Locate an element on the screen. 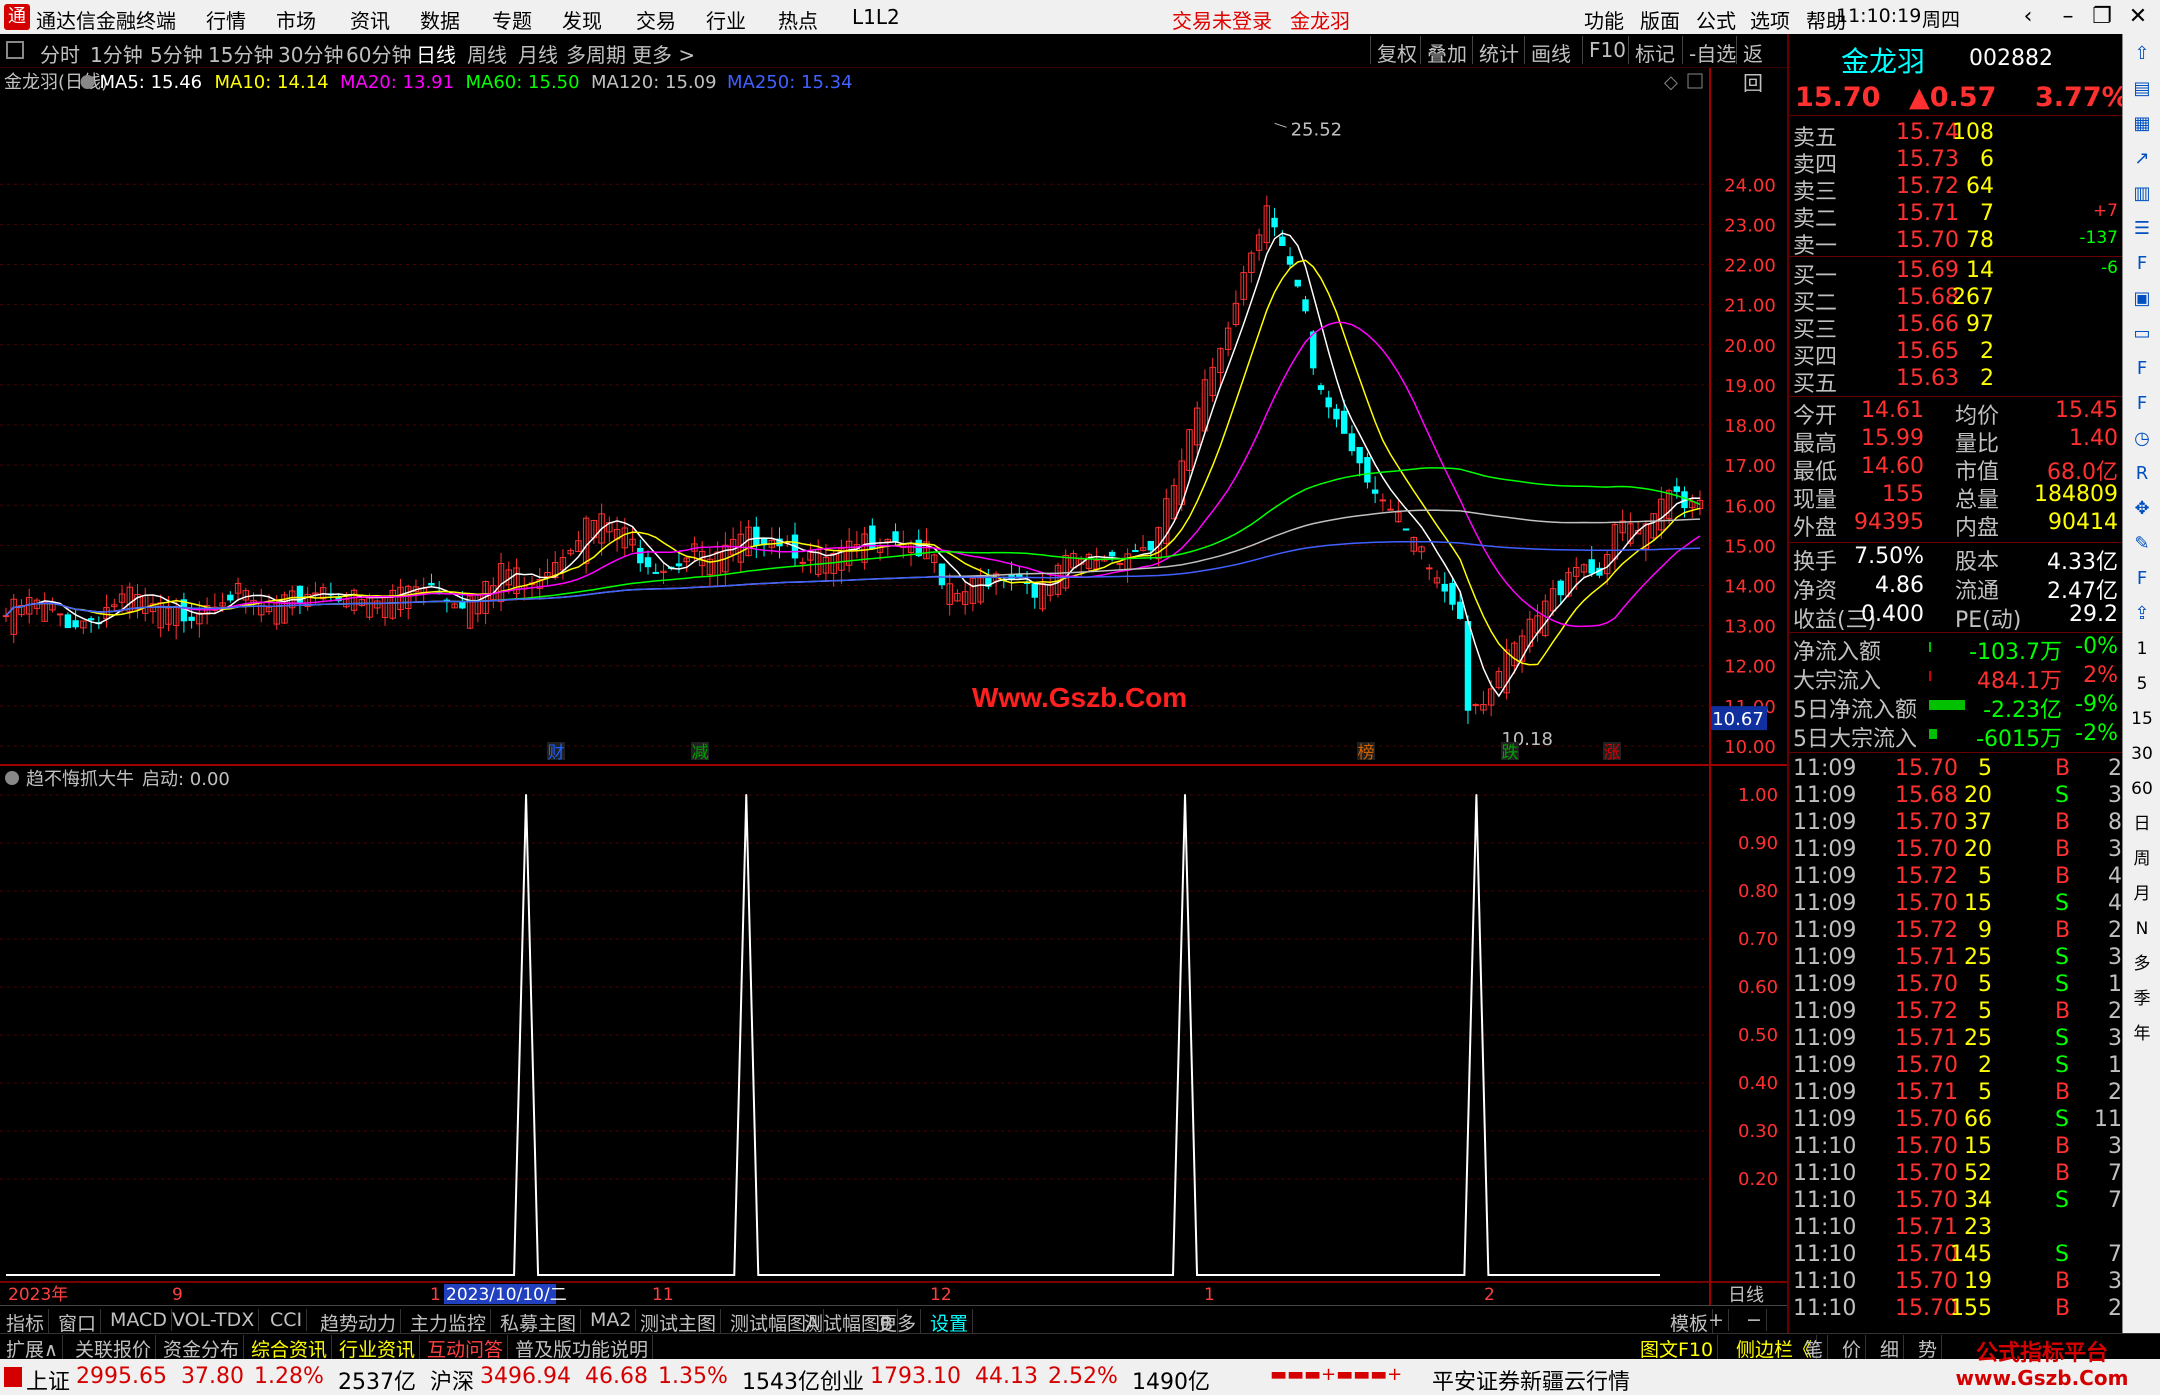  ext-right-tab: 图文F10 is located at coordinates (1677, 1348).